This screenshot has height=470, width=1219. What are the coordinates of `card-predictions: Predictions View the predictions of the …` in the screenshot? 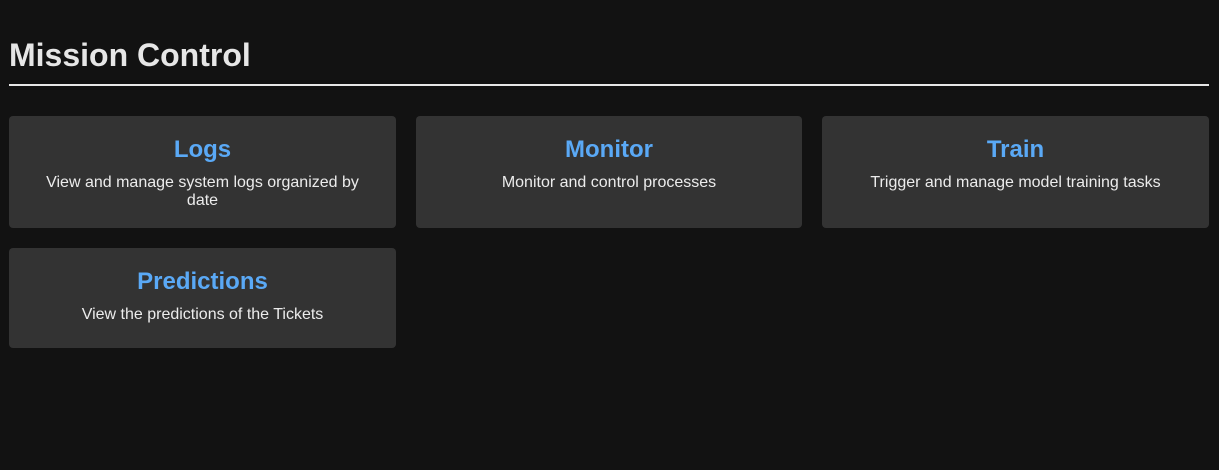 It's located at (202, 298).